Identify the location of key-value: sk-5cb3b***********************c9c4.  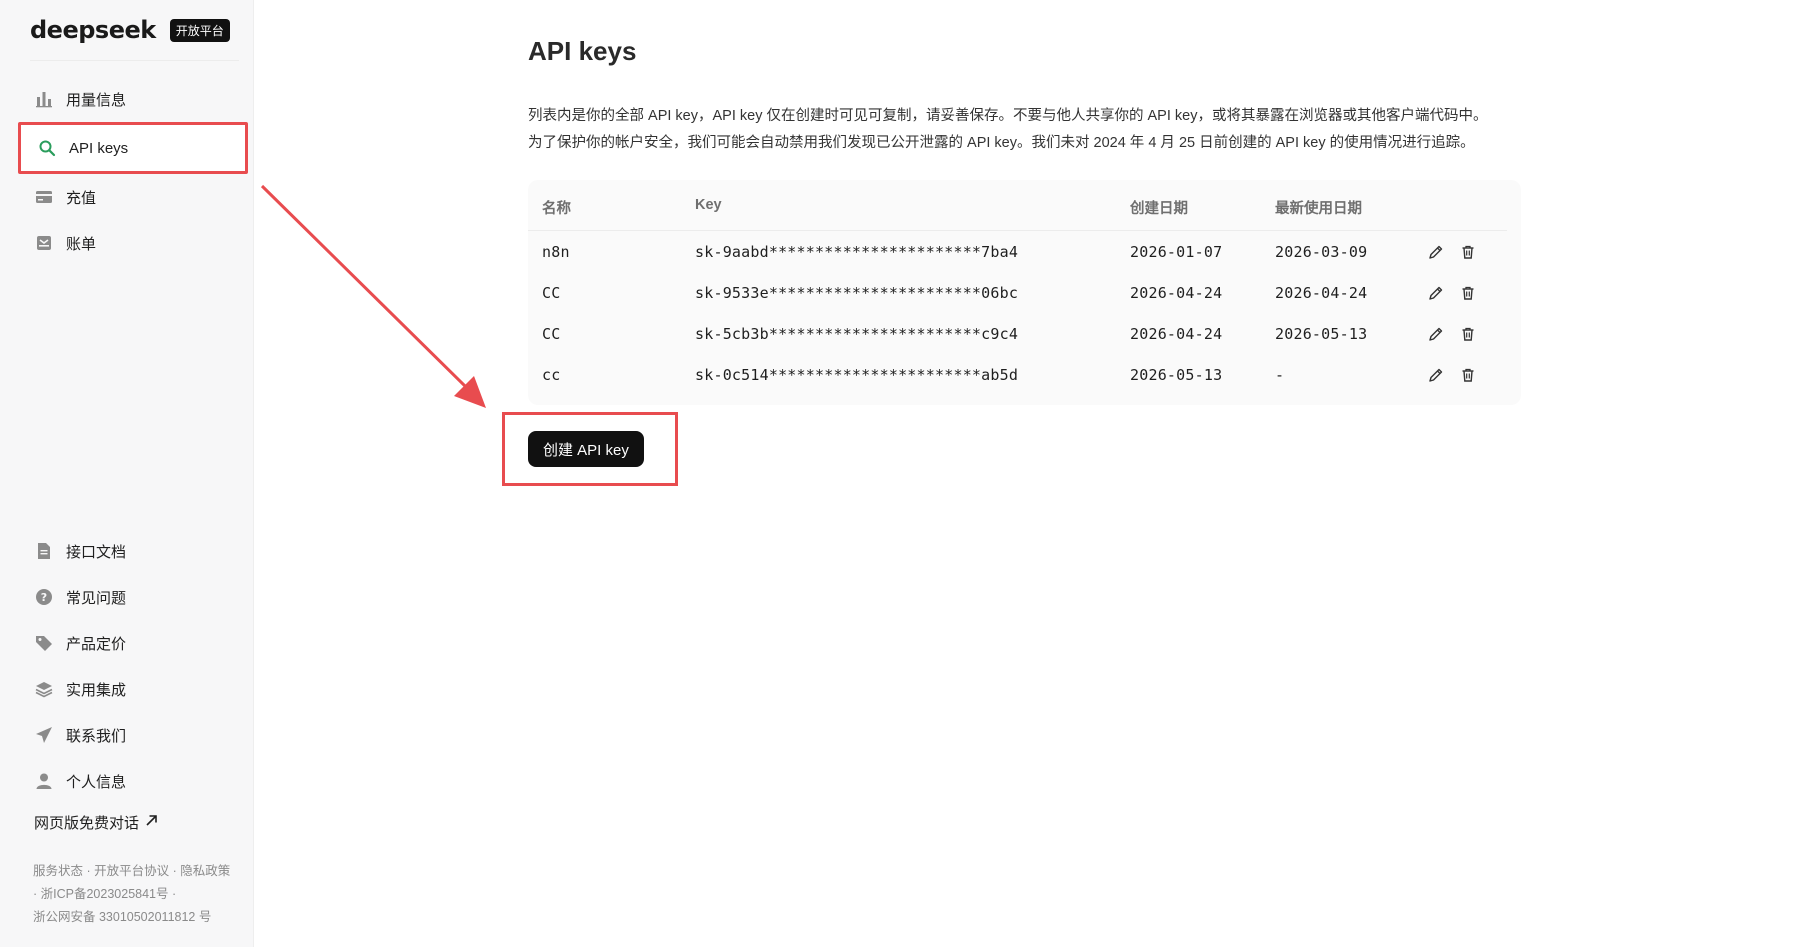
(857, 334).